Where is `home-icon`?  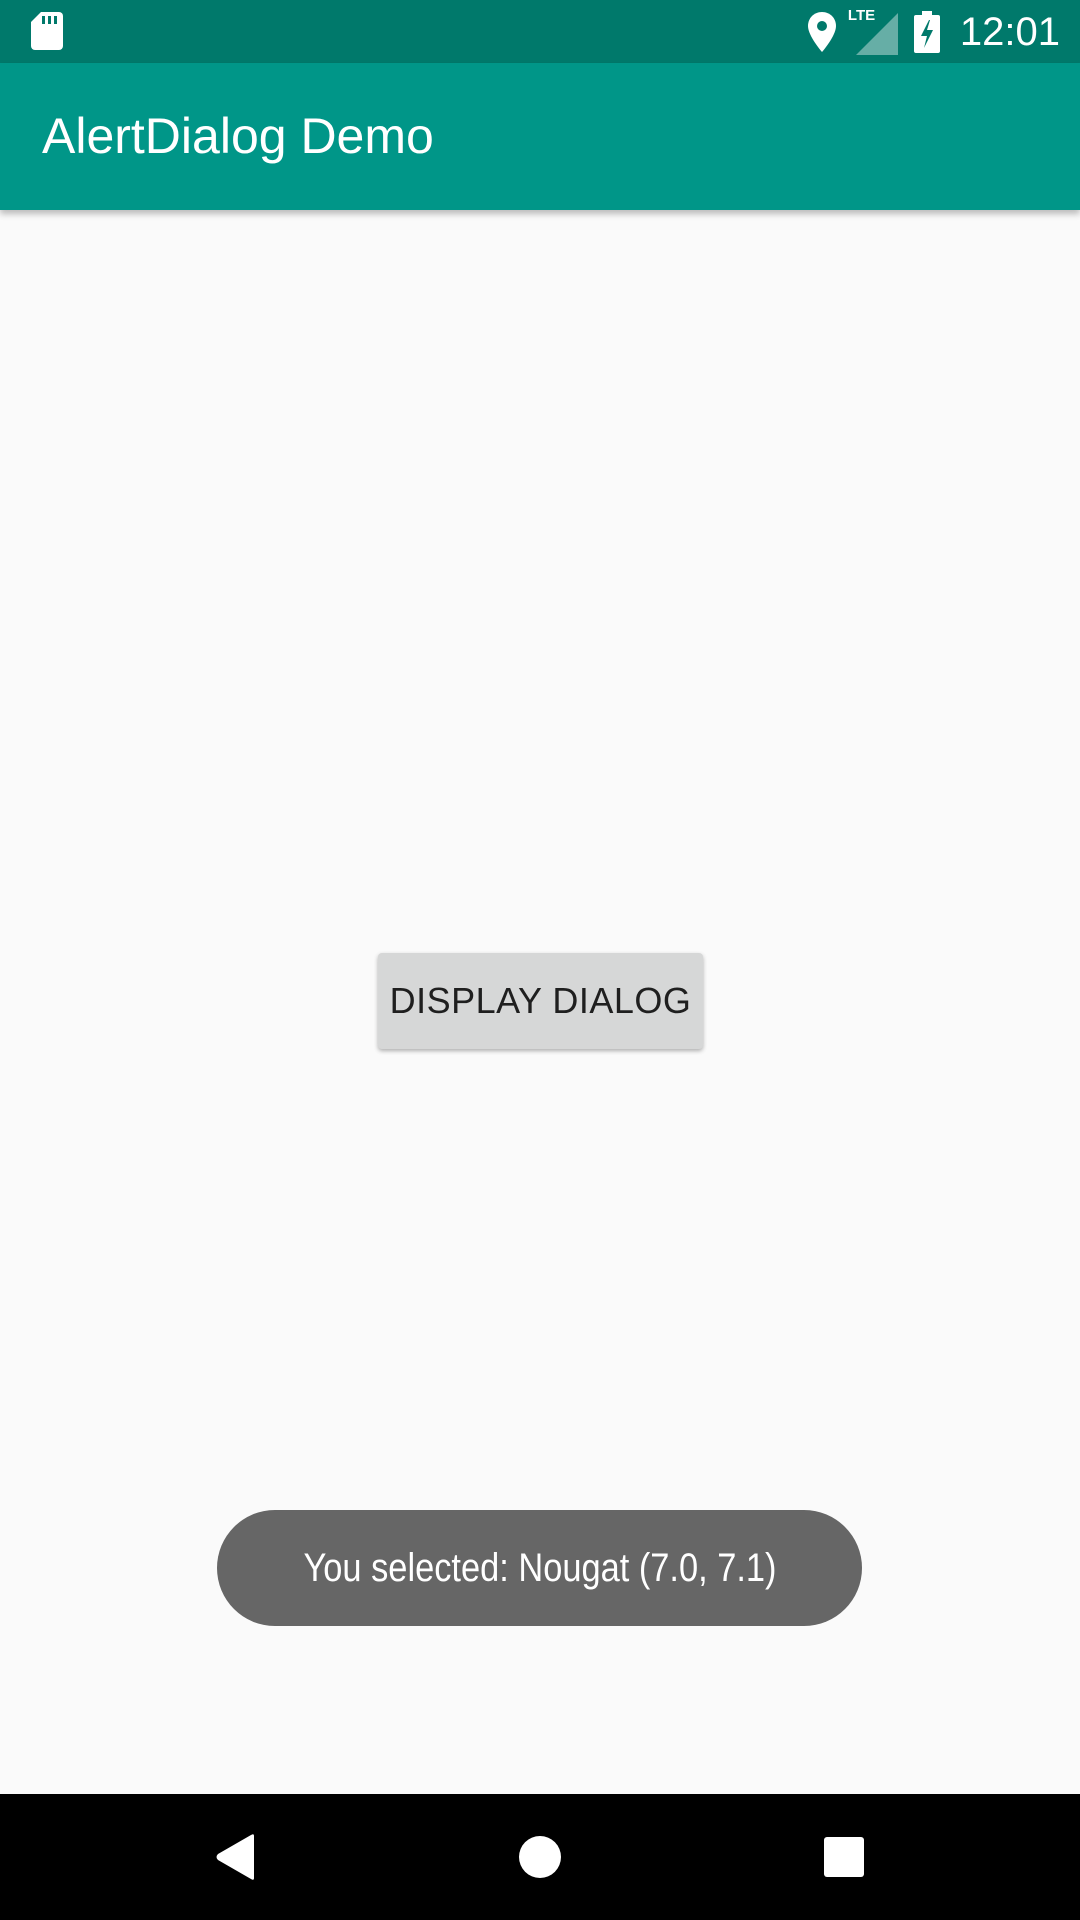 home-icon is located at coordinates (540, 1857).